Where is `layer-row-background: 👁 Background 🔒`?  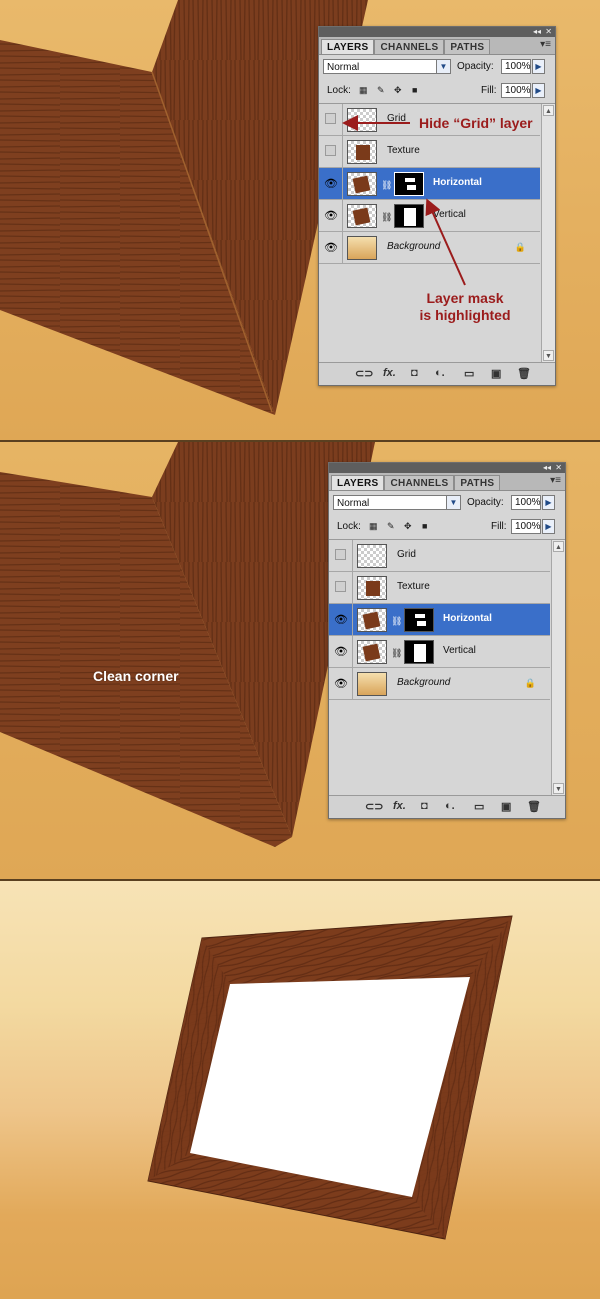 layer-row-background: 👁 Background 🔒 is located at coordinates (439, 684).